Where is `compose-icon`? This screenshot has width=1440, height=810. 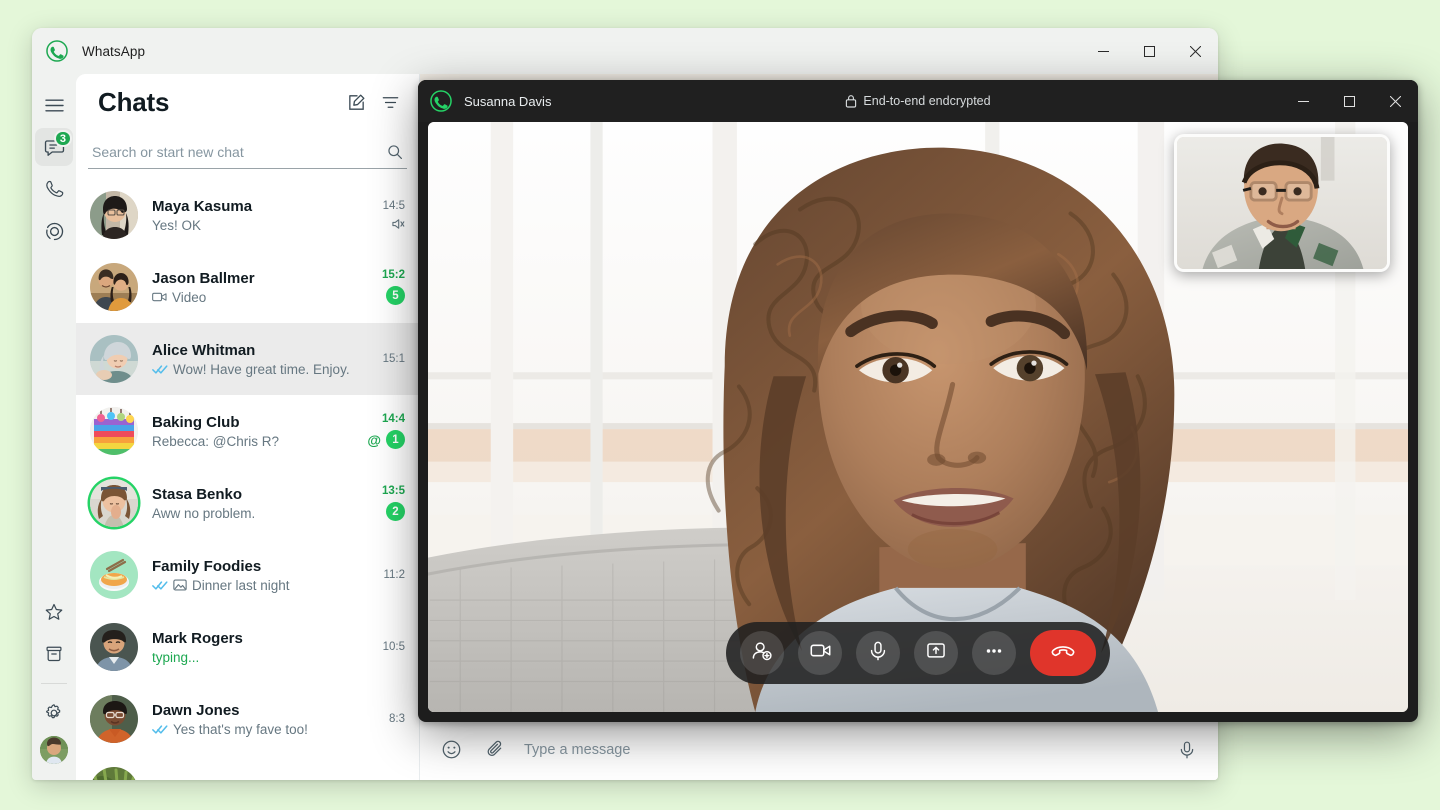
compose-icon is located at coordinates (356, 102).